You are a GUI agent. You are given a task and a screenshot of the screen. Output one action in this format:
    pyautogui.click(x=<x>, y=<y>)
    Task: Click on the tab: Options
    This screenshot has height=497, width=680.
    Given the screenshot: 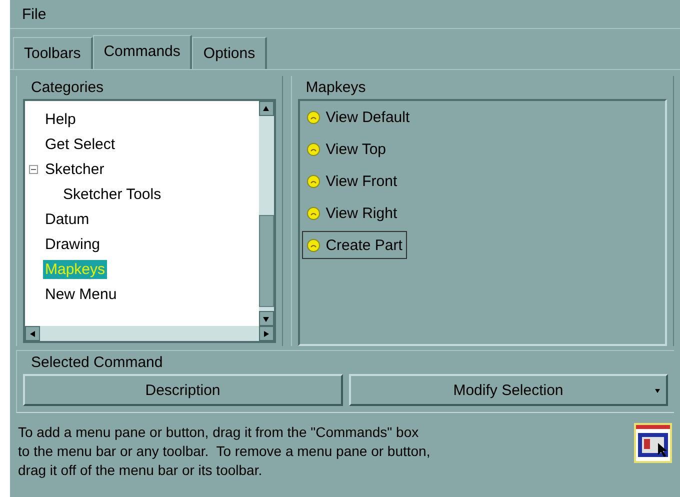 What is the action you would take?
    pyautogui.click(x=230, y=53)
    